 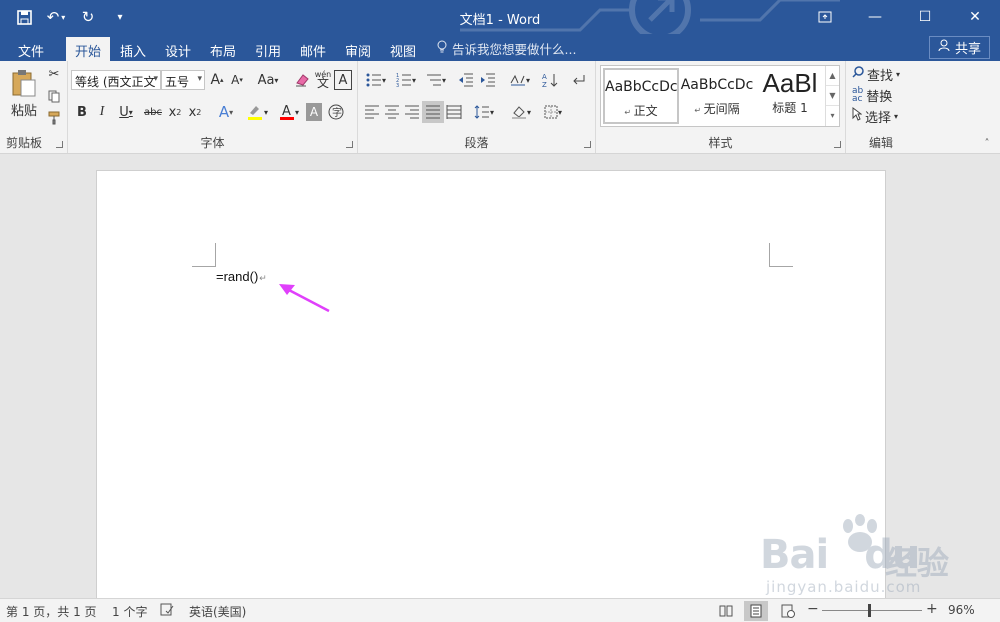 I want to click on line-spacing-icon: ▾, so click(x=484, y=112).